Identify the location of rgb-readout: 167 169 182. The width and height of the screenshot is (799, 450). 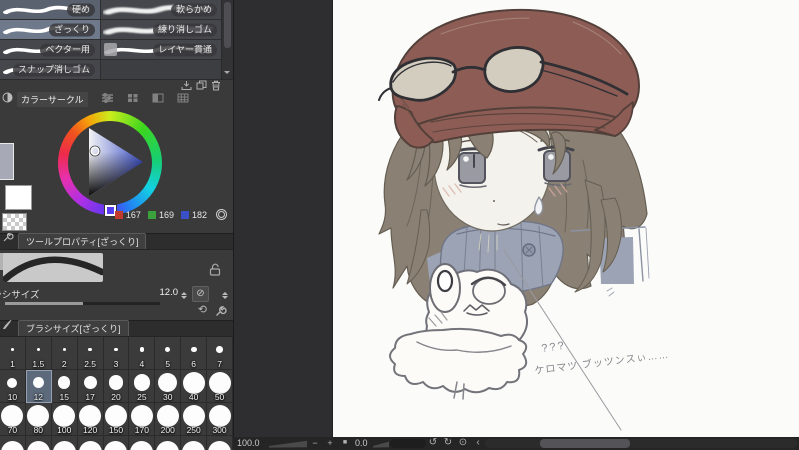
(160, 215).